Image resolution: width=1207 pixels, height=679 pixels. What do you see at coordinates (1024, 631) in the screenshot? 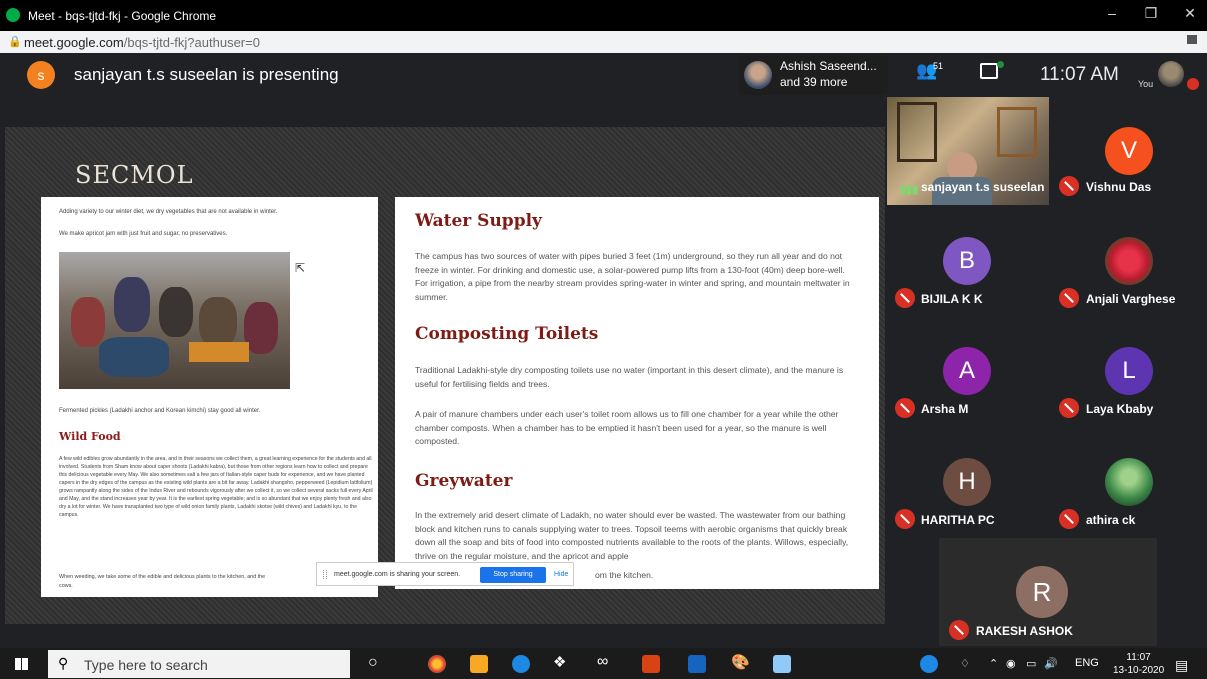
I see `participant-name: RAKESH ASHOK` at bounding box center [1024, 631].